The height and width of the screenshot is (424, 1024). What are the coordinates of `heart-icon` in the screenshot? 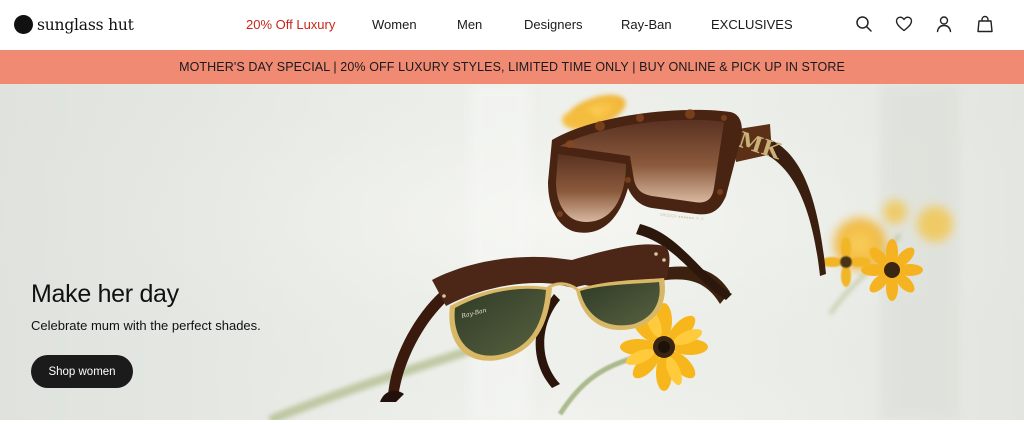 It's located at (904, 24).